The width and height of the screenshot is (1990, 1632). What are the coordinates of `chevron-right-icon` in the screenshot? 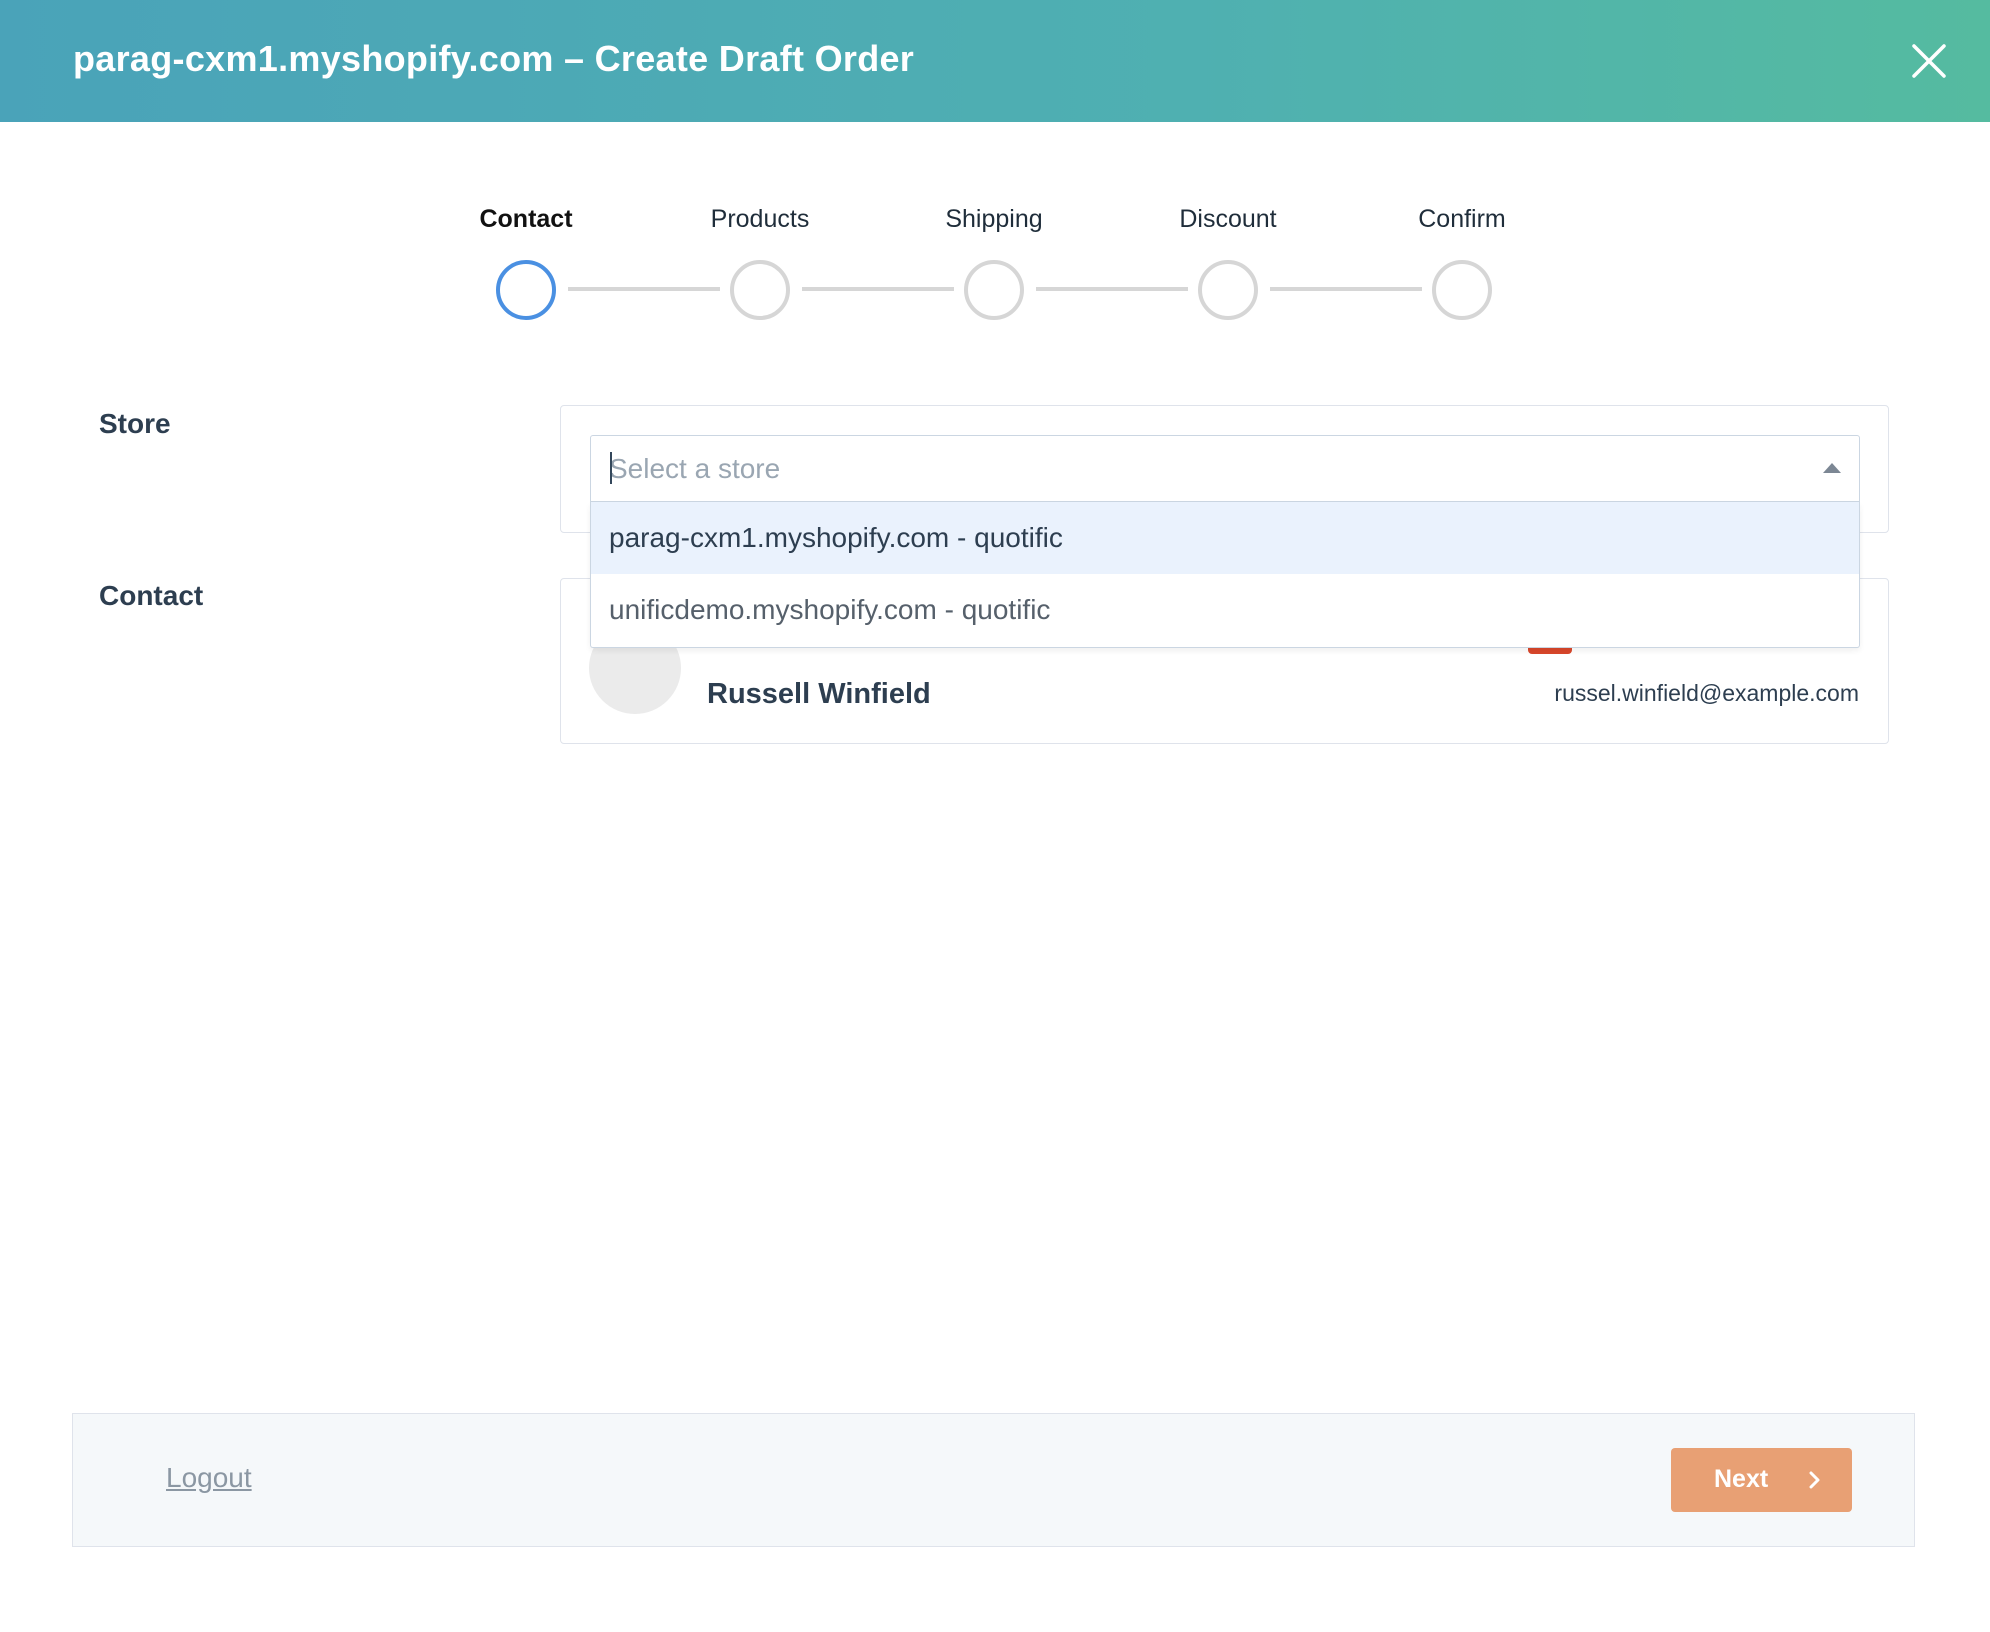 It's located at (1814, 1480).